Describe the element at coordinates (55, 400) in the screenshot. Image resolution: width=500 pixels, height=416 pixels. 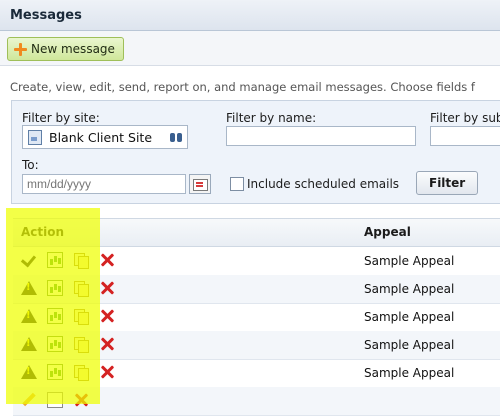
I see `page-icon` at that location.